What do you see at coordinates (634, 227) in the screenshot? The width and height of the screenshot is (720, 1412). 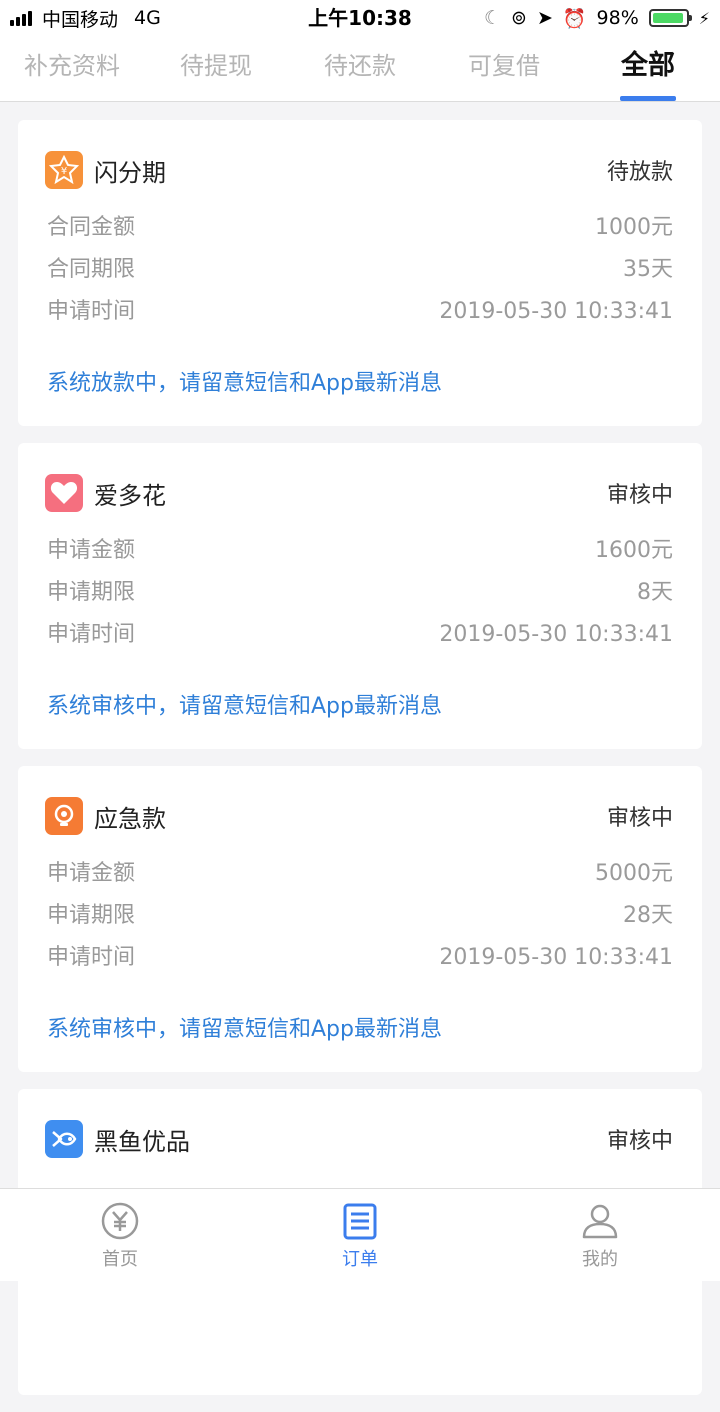 I see `detail-value: 1000元` at bounding box center [634, 227].